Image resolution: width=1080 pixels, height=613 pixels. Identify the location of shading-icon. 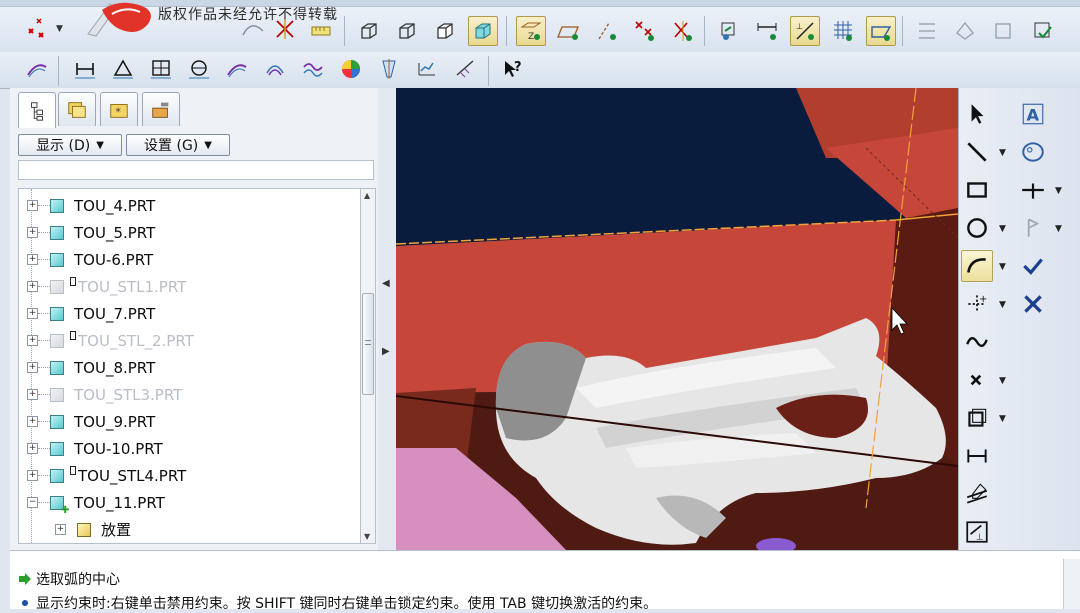
(483, 31).